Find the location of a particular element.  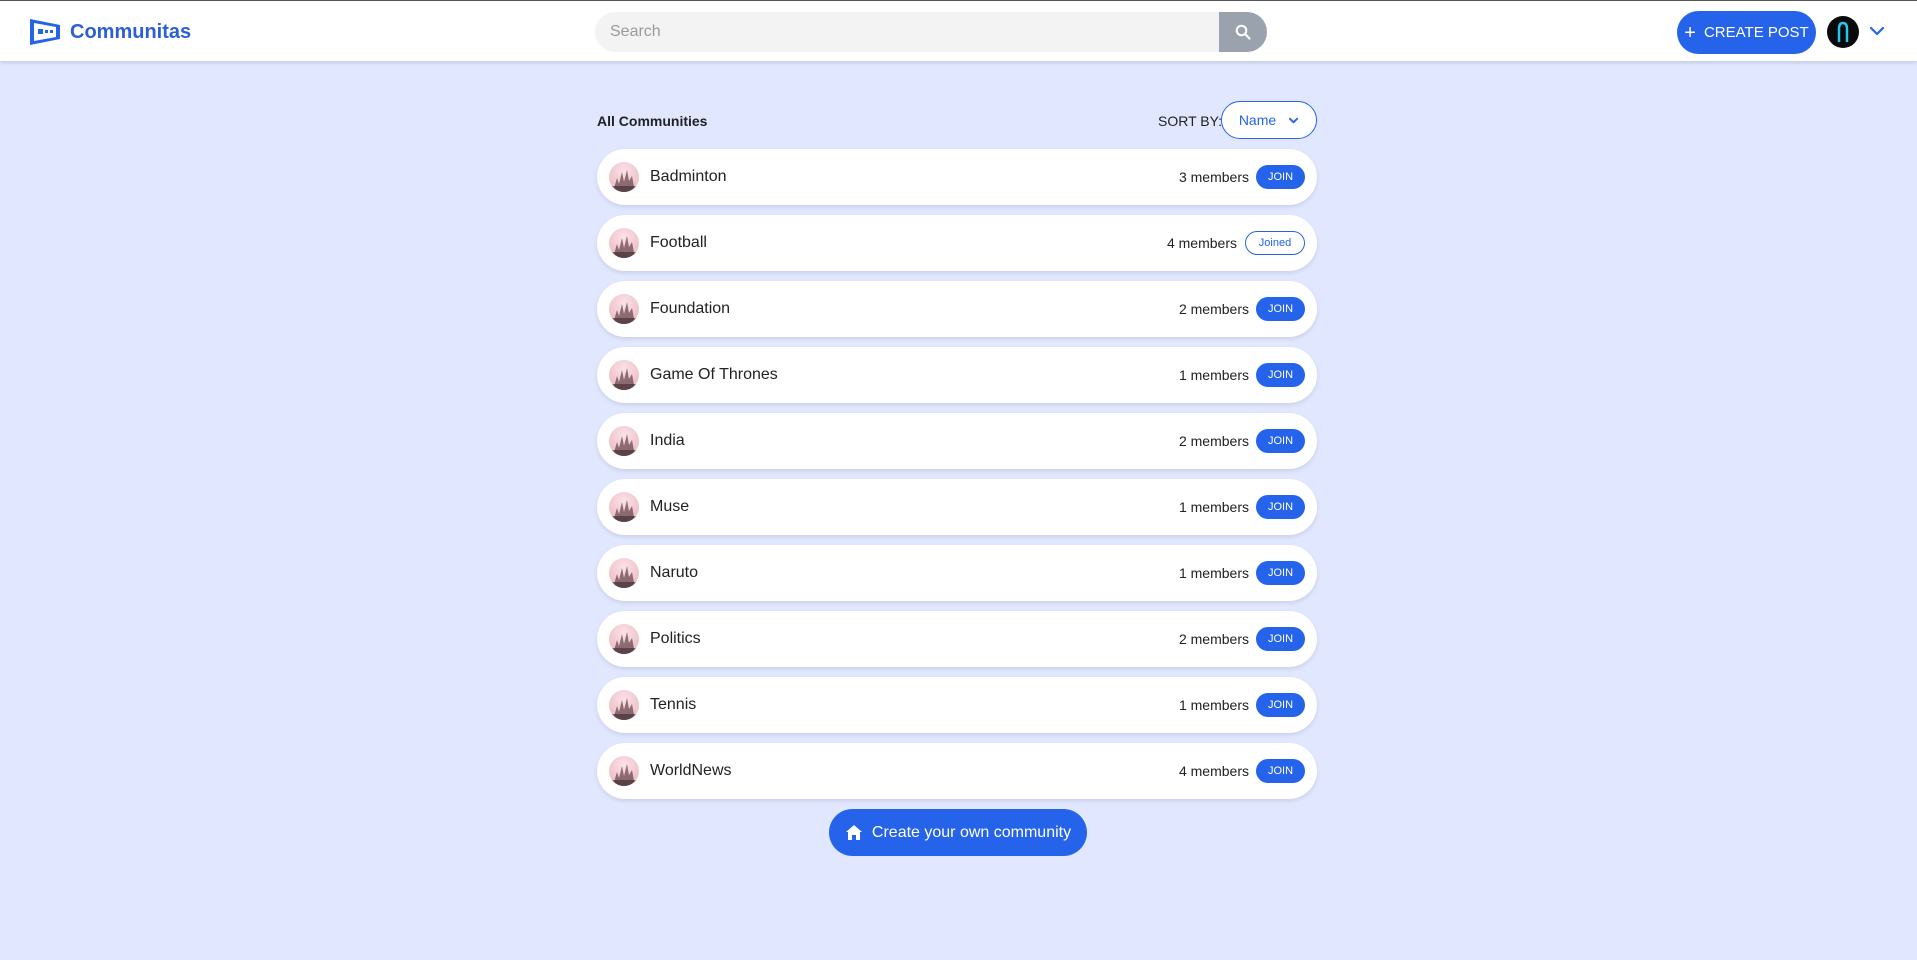

community-name: Tennis is located at coordinates (673, 704).